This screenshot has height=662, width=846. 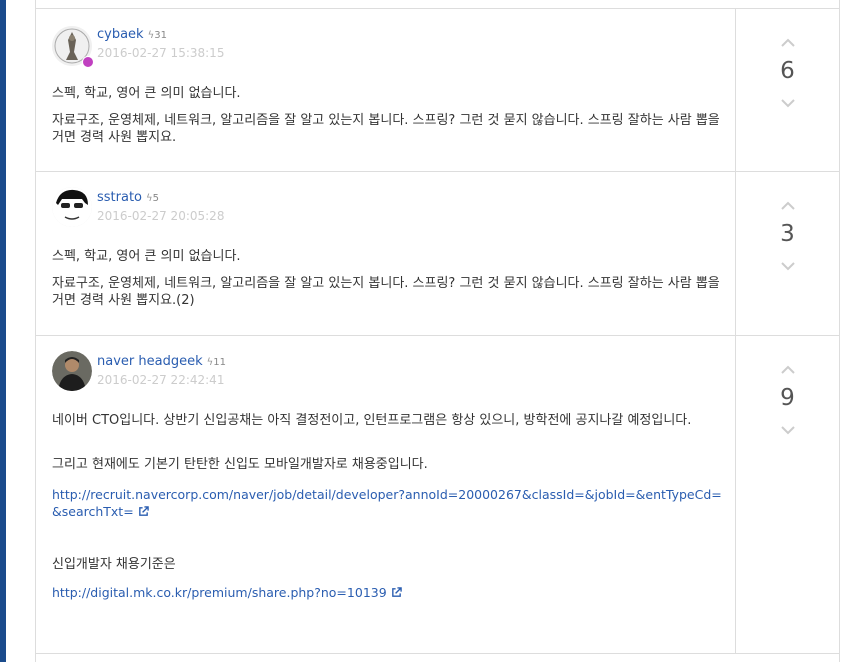 What do you see at coordinates (787, 494) in the screenshot?
I see `vote-panel: 9` at bounding box center [787, 494].